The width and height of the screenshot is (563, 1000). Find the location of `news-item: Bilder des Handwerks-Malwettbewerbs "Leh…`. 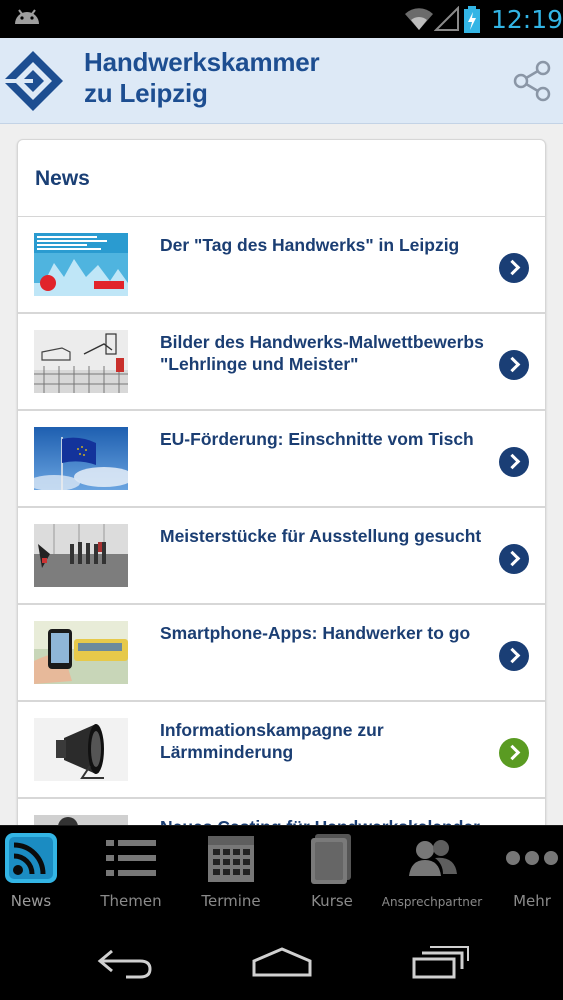

news-item: Bilder des Handwerks-Malwettbewerbs "Leh… is located at coordinates (281, 362).